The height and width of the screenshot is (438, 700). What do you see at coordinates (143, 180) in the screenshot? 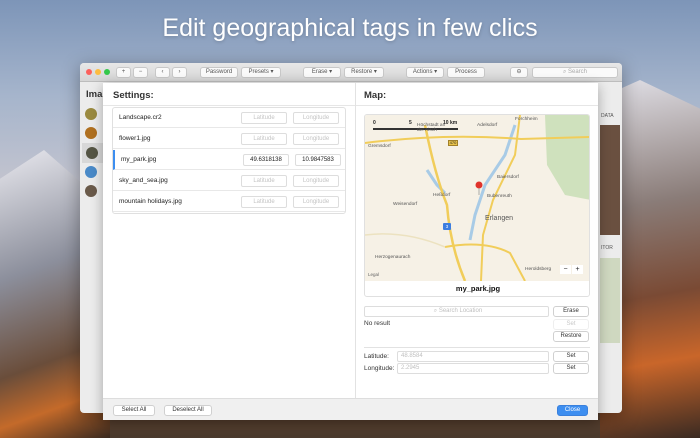
I see `file-name: sky_and_sea.jpg` at bounding box center [143, 180].